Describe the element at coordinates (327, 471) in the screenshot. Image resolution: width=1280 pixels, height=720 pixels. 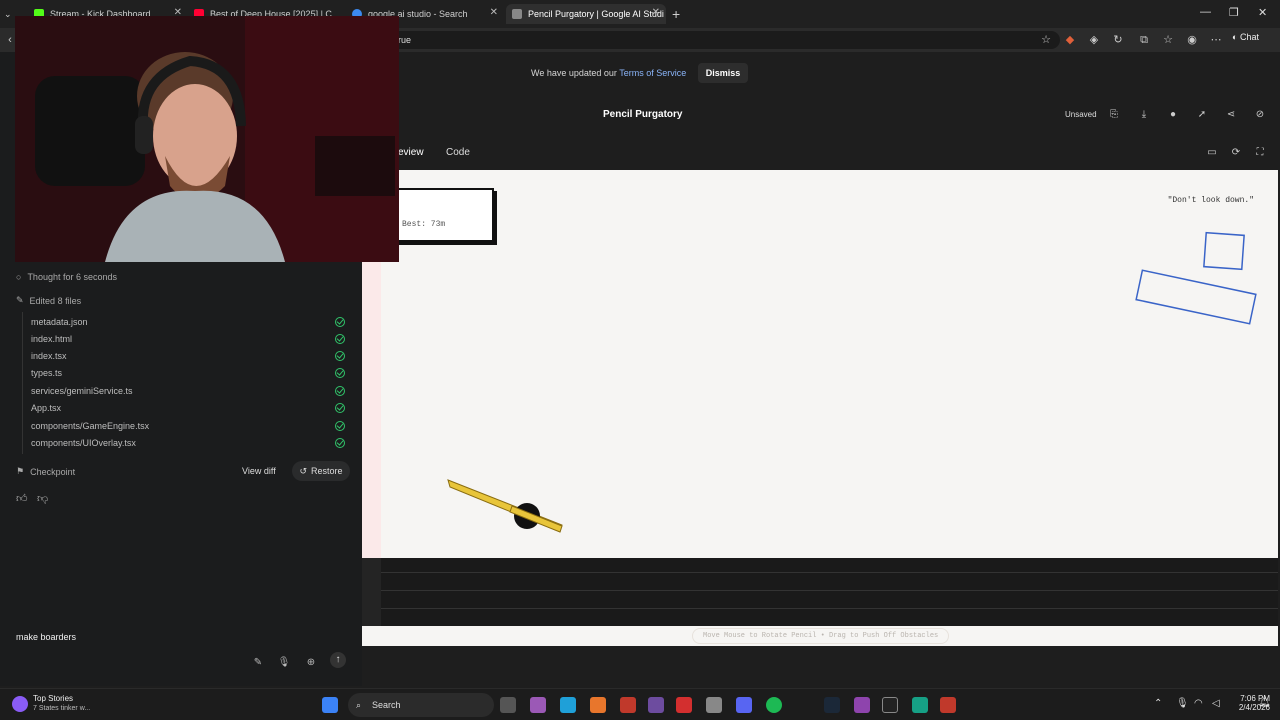
I see `restore-label: Restore` at that location.